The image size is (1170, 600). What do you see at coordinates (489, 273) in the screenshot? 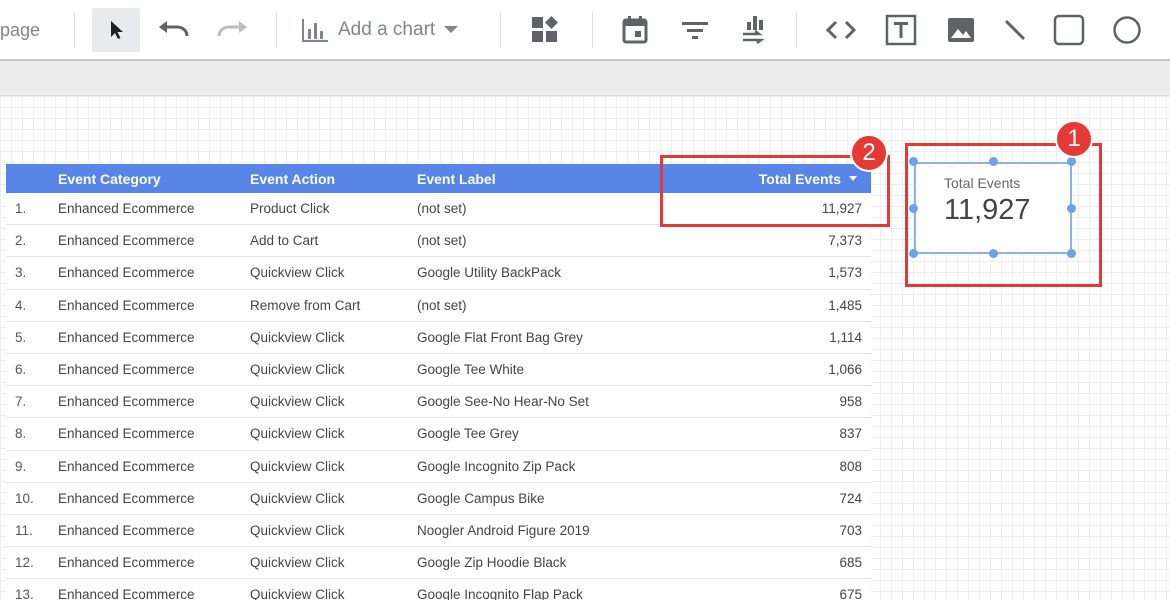
I see `cell-event-label: Google Utility BackPack` at bounding box center [489, 273].